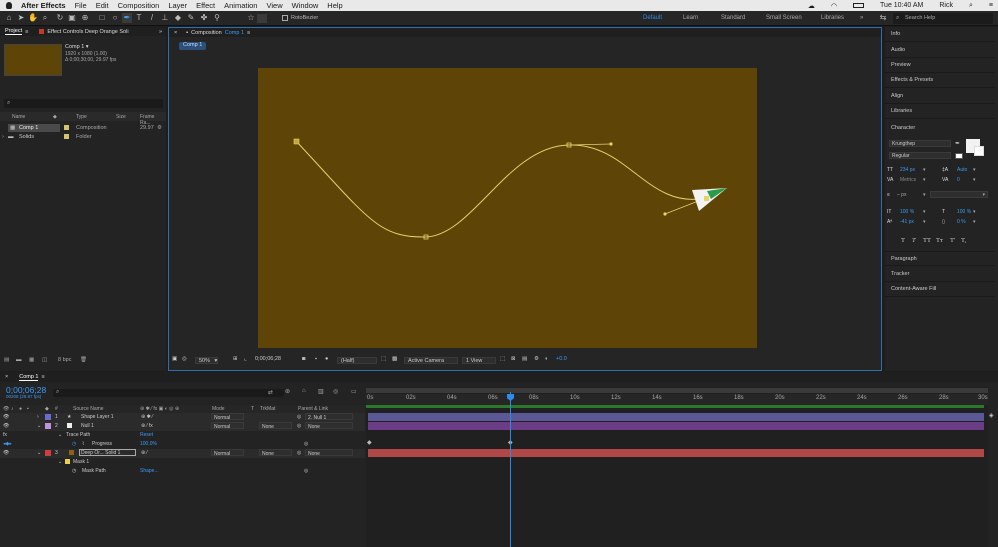 The height and width of the screenshot is (547, 998). I want to click on spotlight-icon: ⌕, so click(971, 6).